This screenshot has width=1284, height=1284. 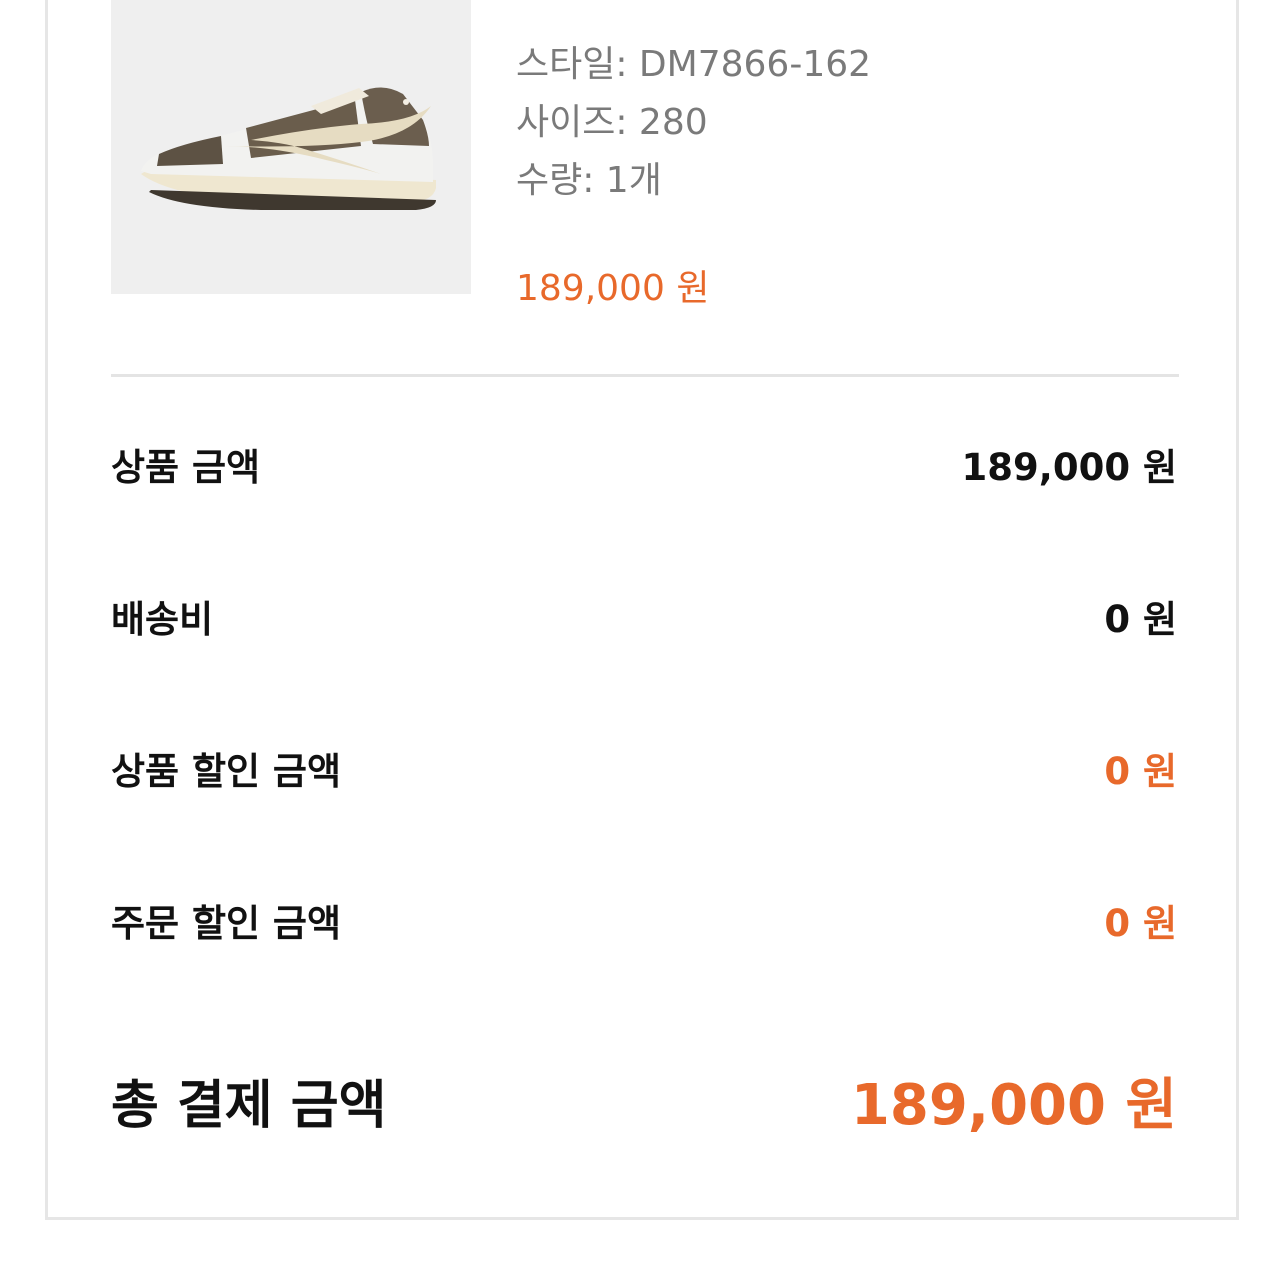 I want to click on total-value: 189,000 원, so click(x=1013, y=1105).